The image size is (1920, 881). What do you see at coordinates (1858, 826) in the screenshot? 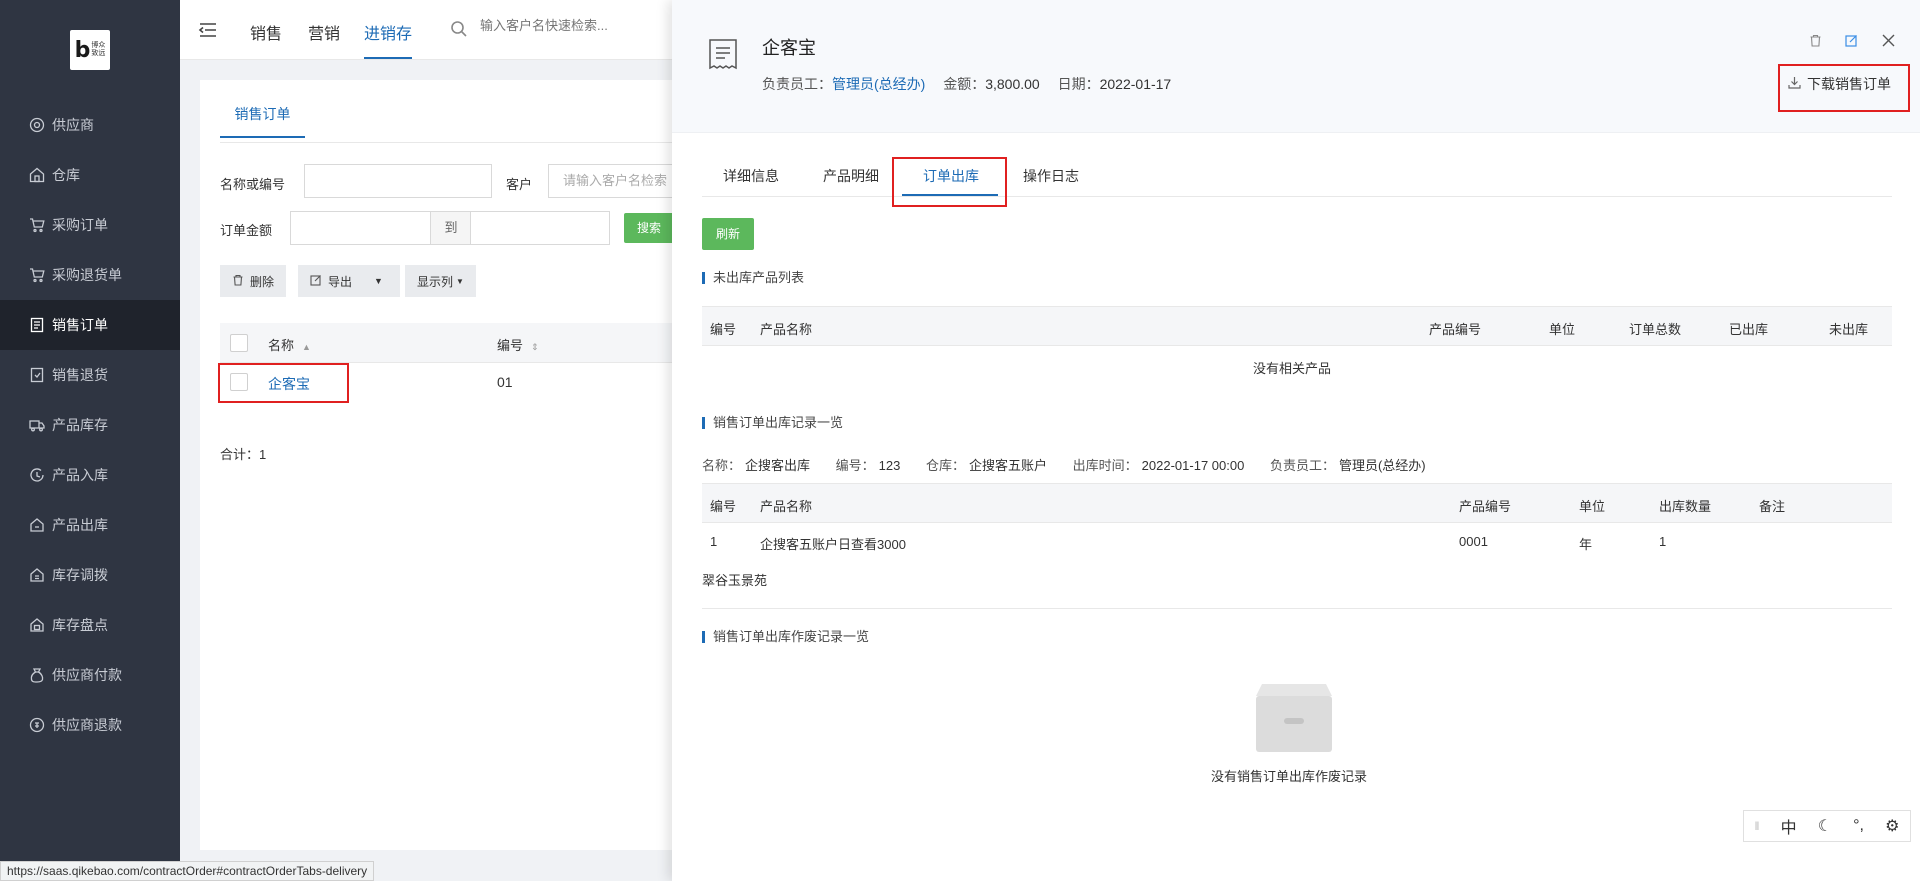
I see `punctuation-icon: °,` at bounding box center [1858, 826].